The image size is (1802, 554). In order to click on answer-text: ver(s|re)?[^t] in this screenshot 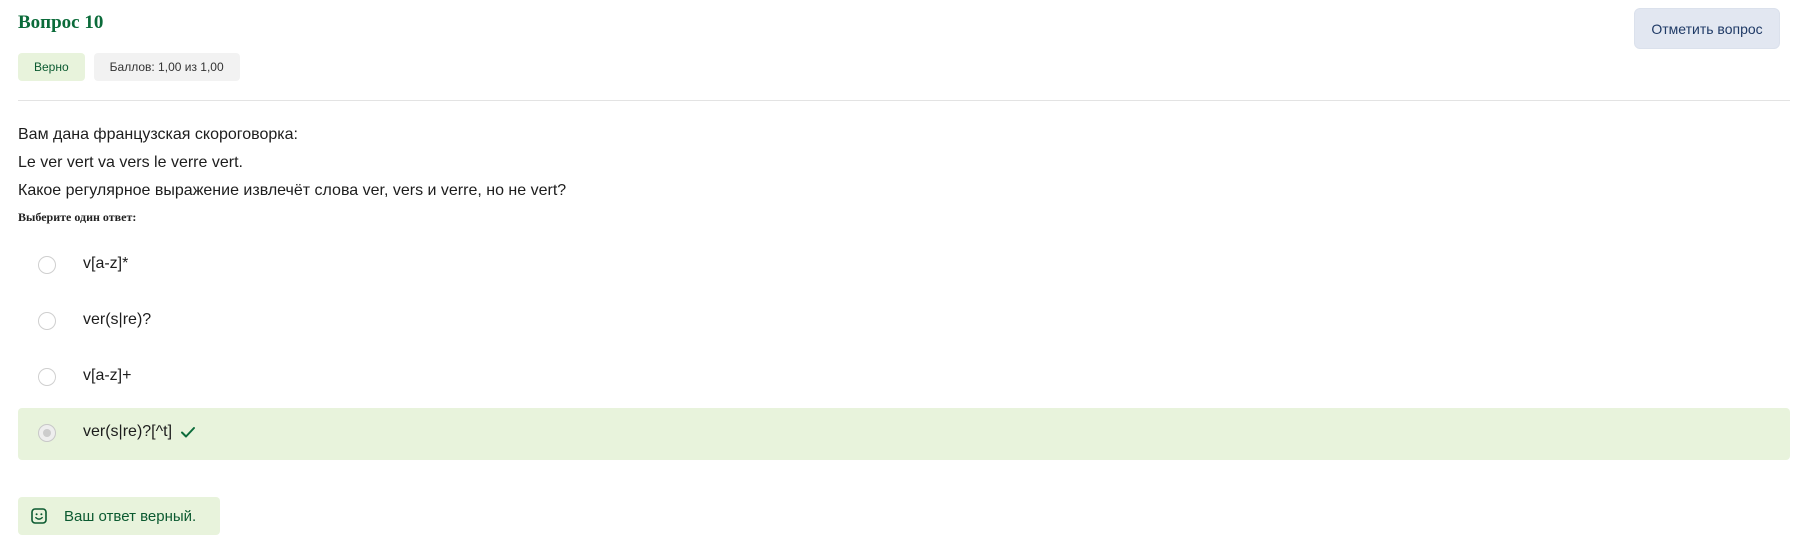, I will do `click(128, 431)`.